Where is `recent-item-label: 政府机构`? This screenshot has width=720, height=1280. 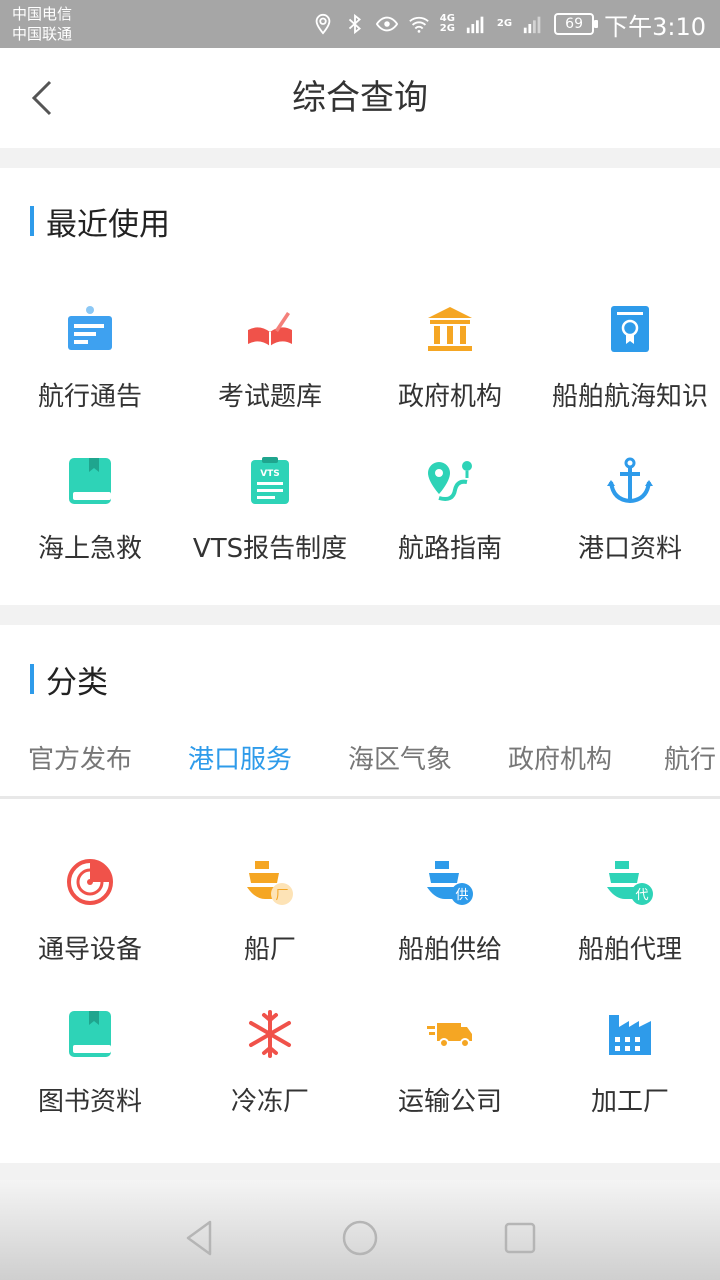
recent-item-label: 政府机构 is located at coordinates (449, 397).